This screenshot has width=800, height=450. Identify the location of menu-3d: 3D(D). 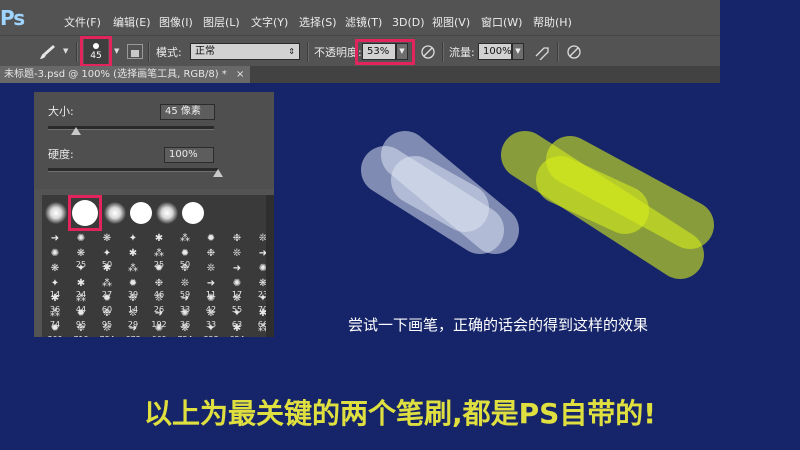
(408, 23).